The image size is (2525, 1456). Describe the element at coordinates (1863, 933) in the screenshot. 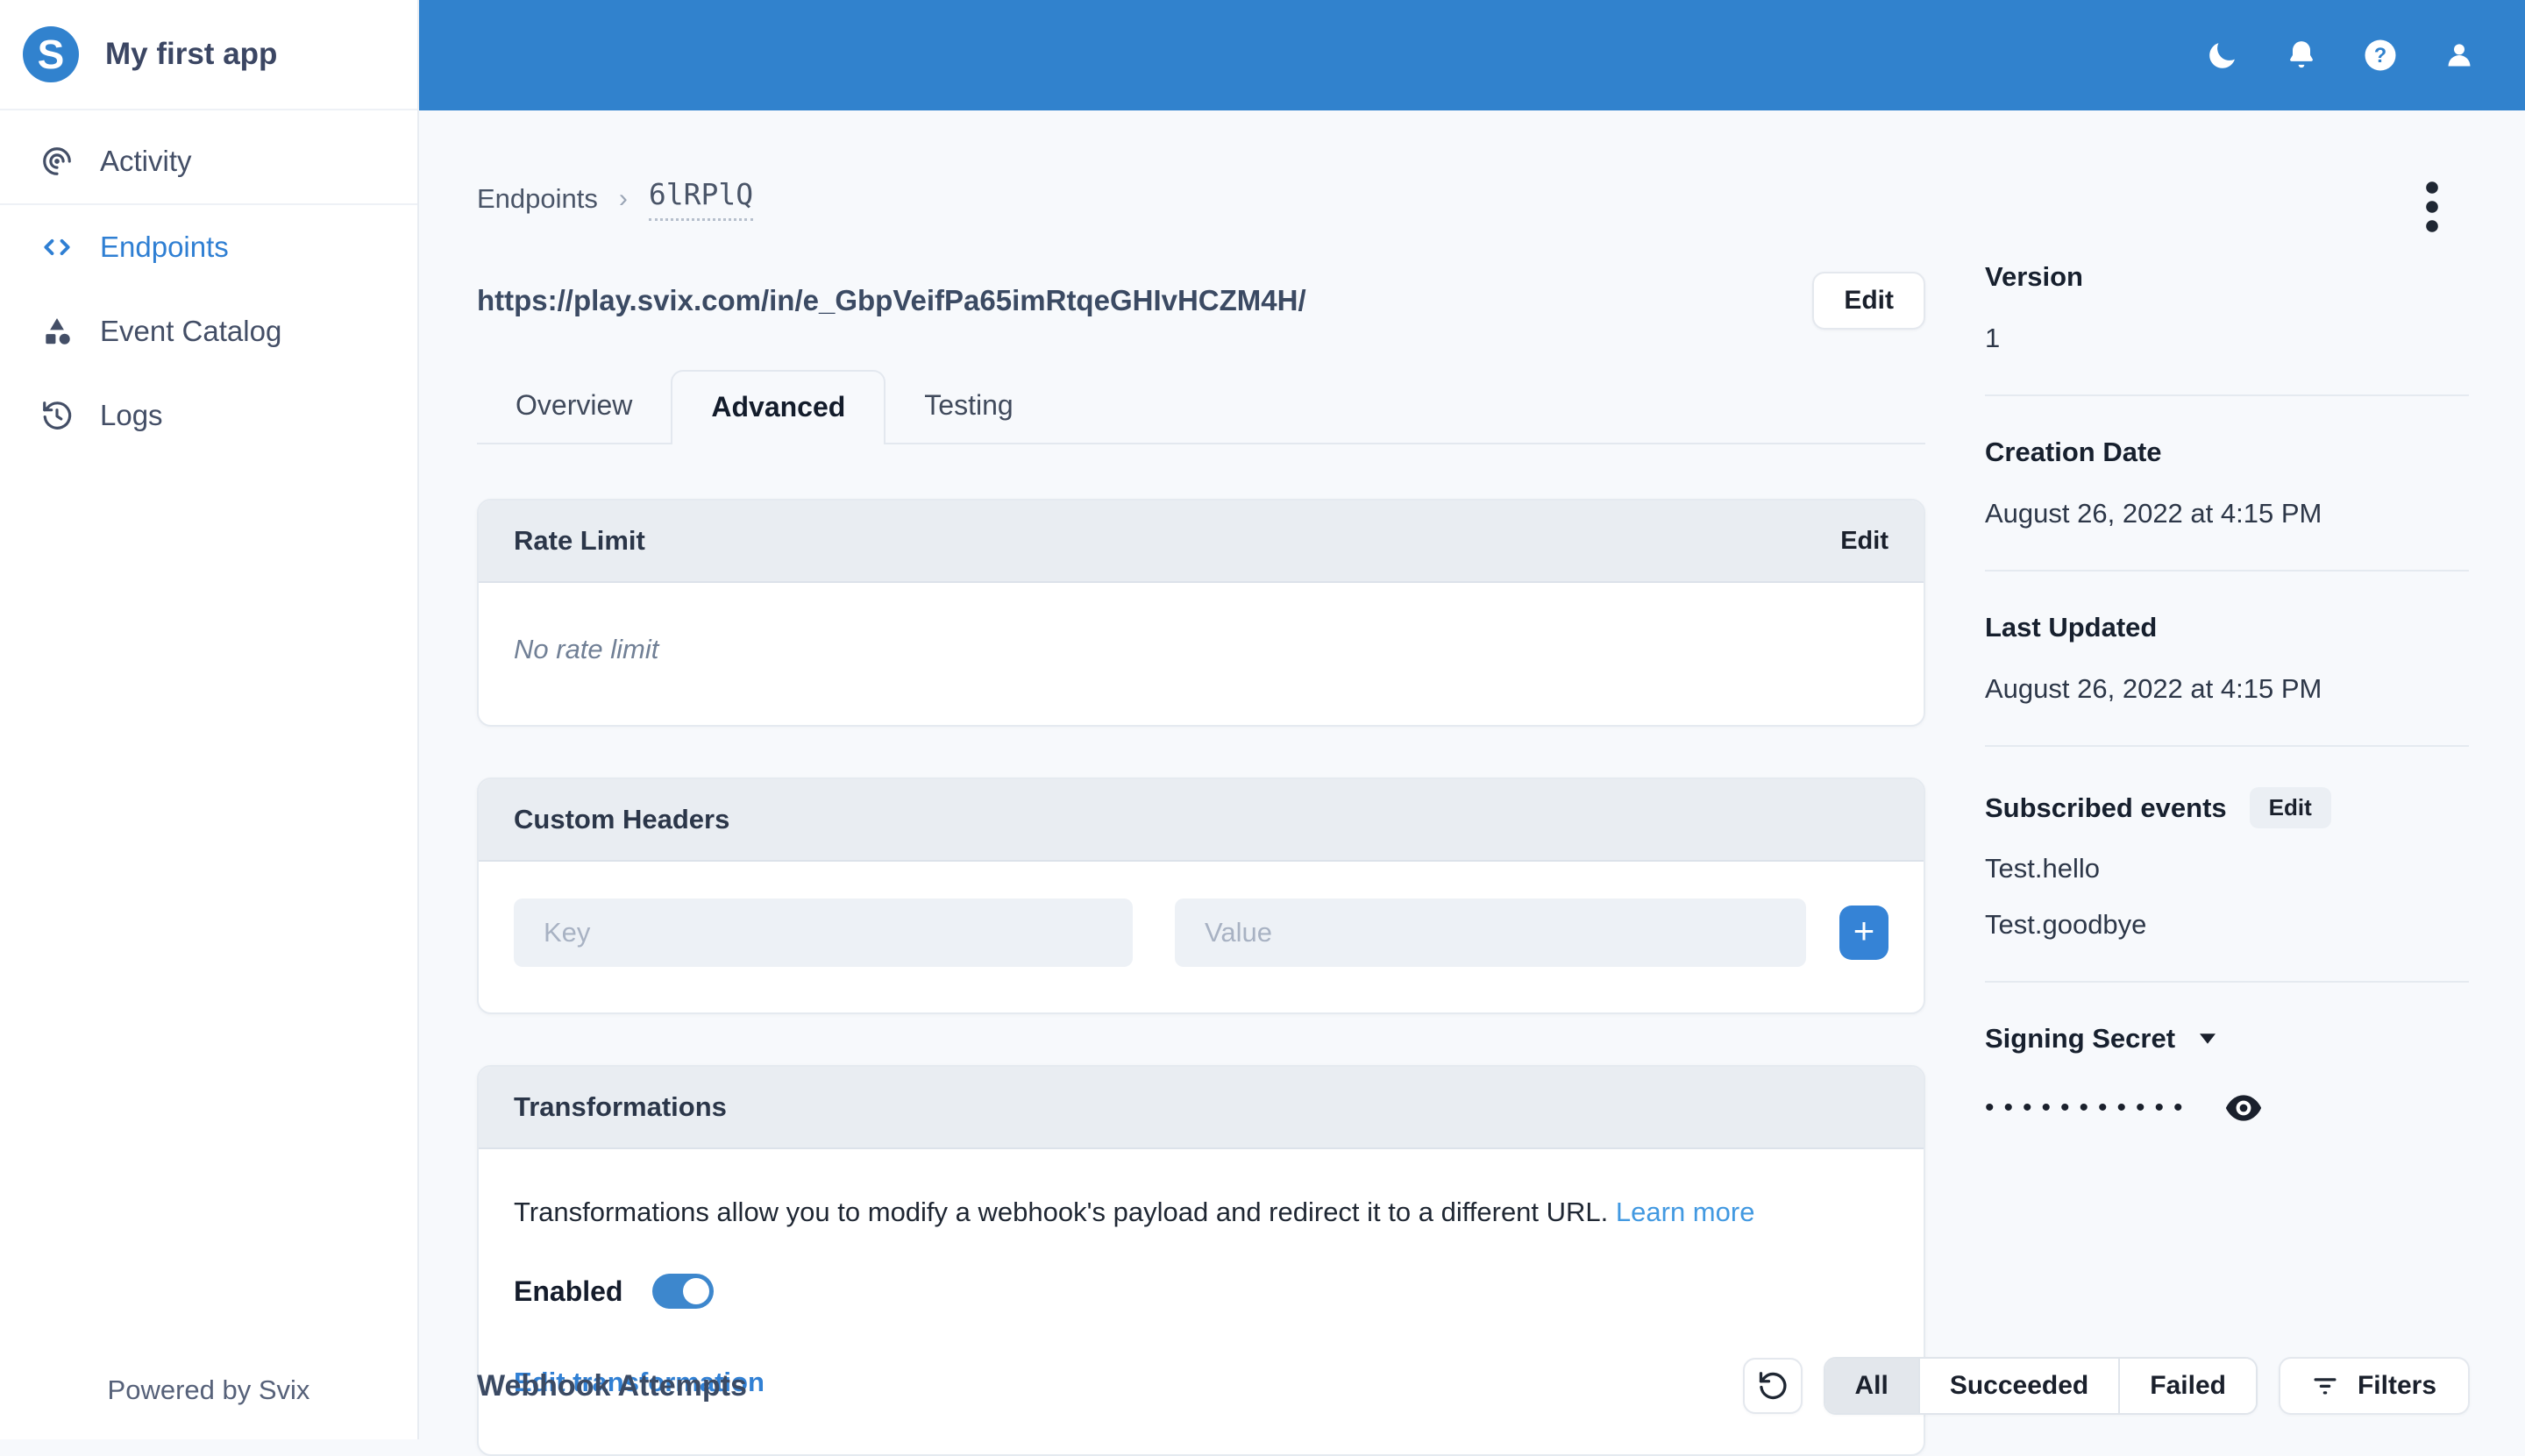

I see `add-header-button: +` at that location.